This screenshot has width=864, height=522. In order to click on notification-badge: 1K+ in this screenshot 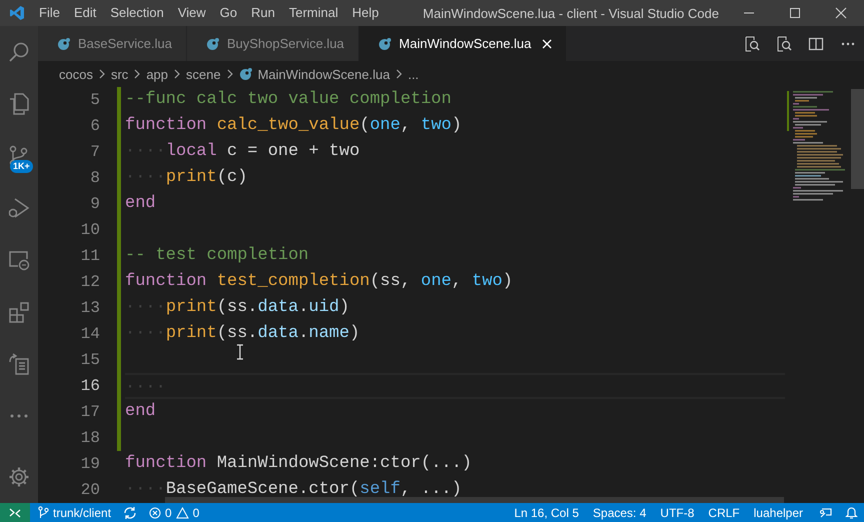, I will do `click(21, 166)`.